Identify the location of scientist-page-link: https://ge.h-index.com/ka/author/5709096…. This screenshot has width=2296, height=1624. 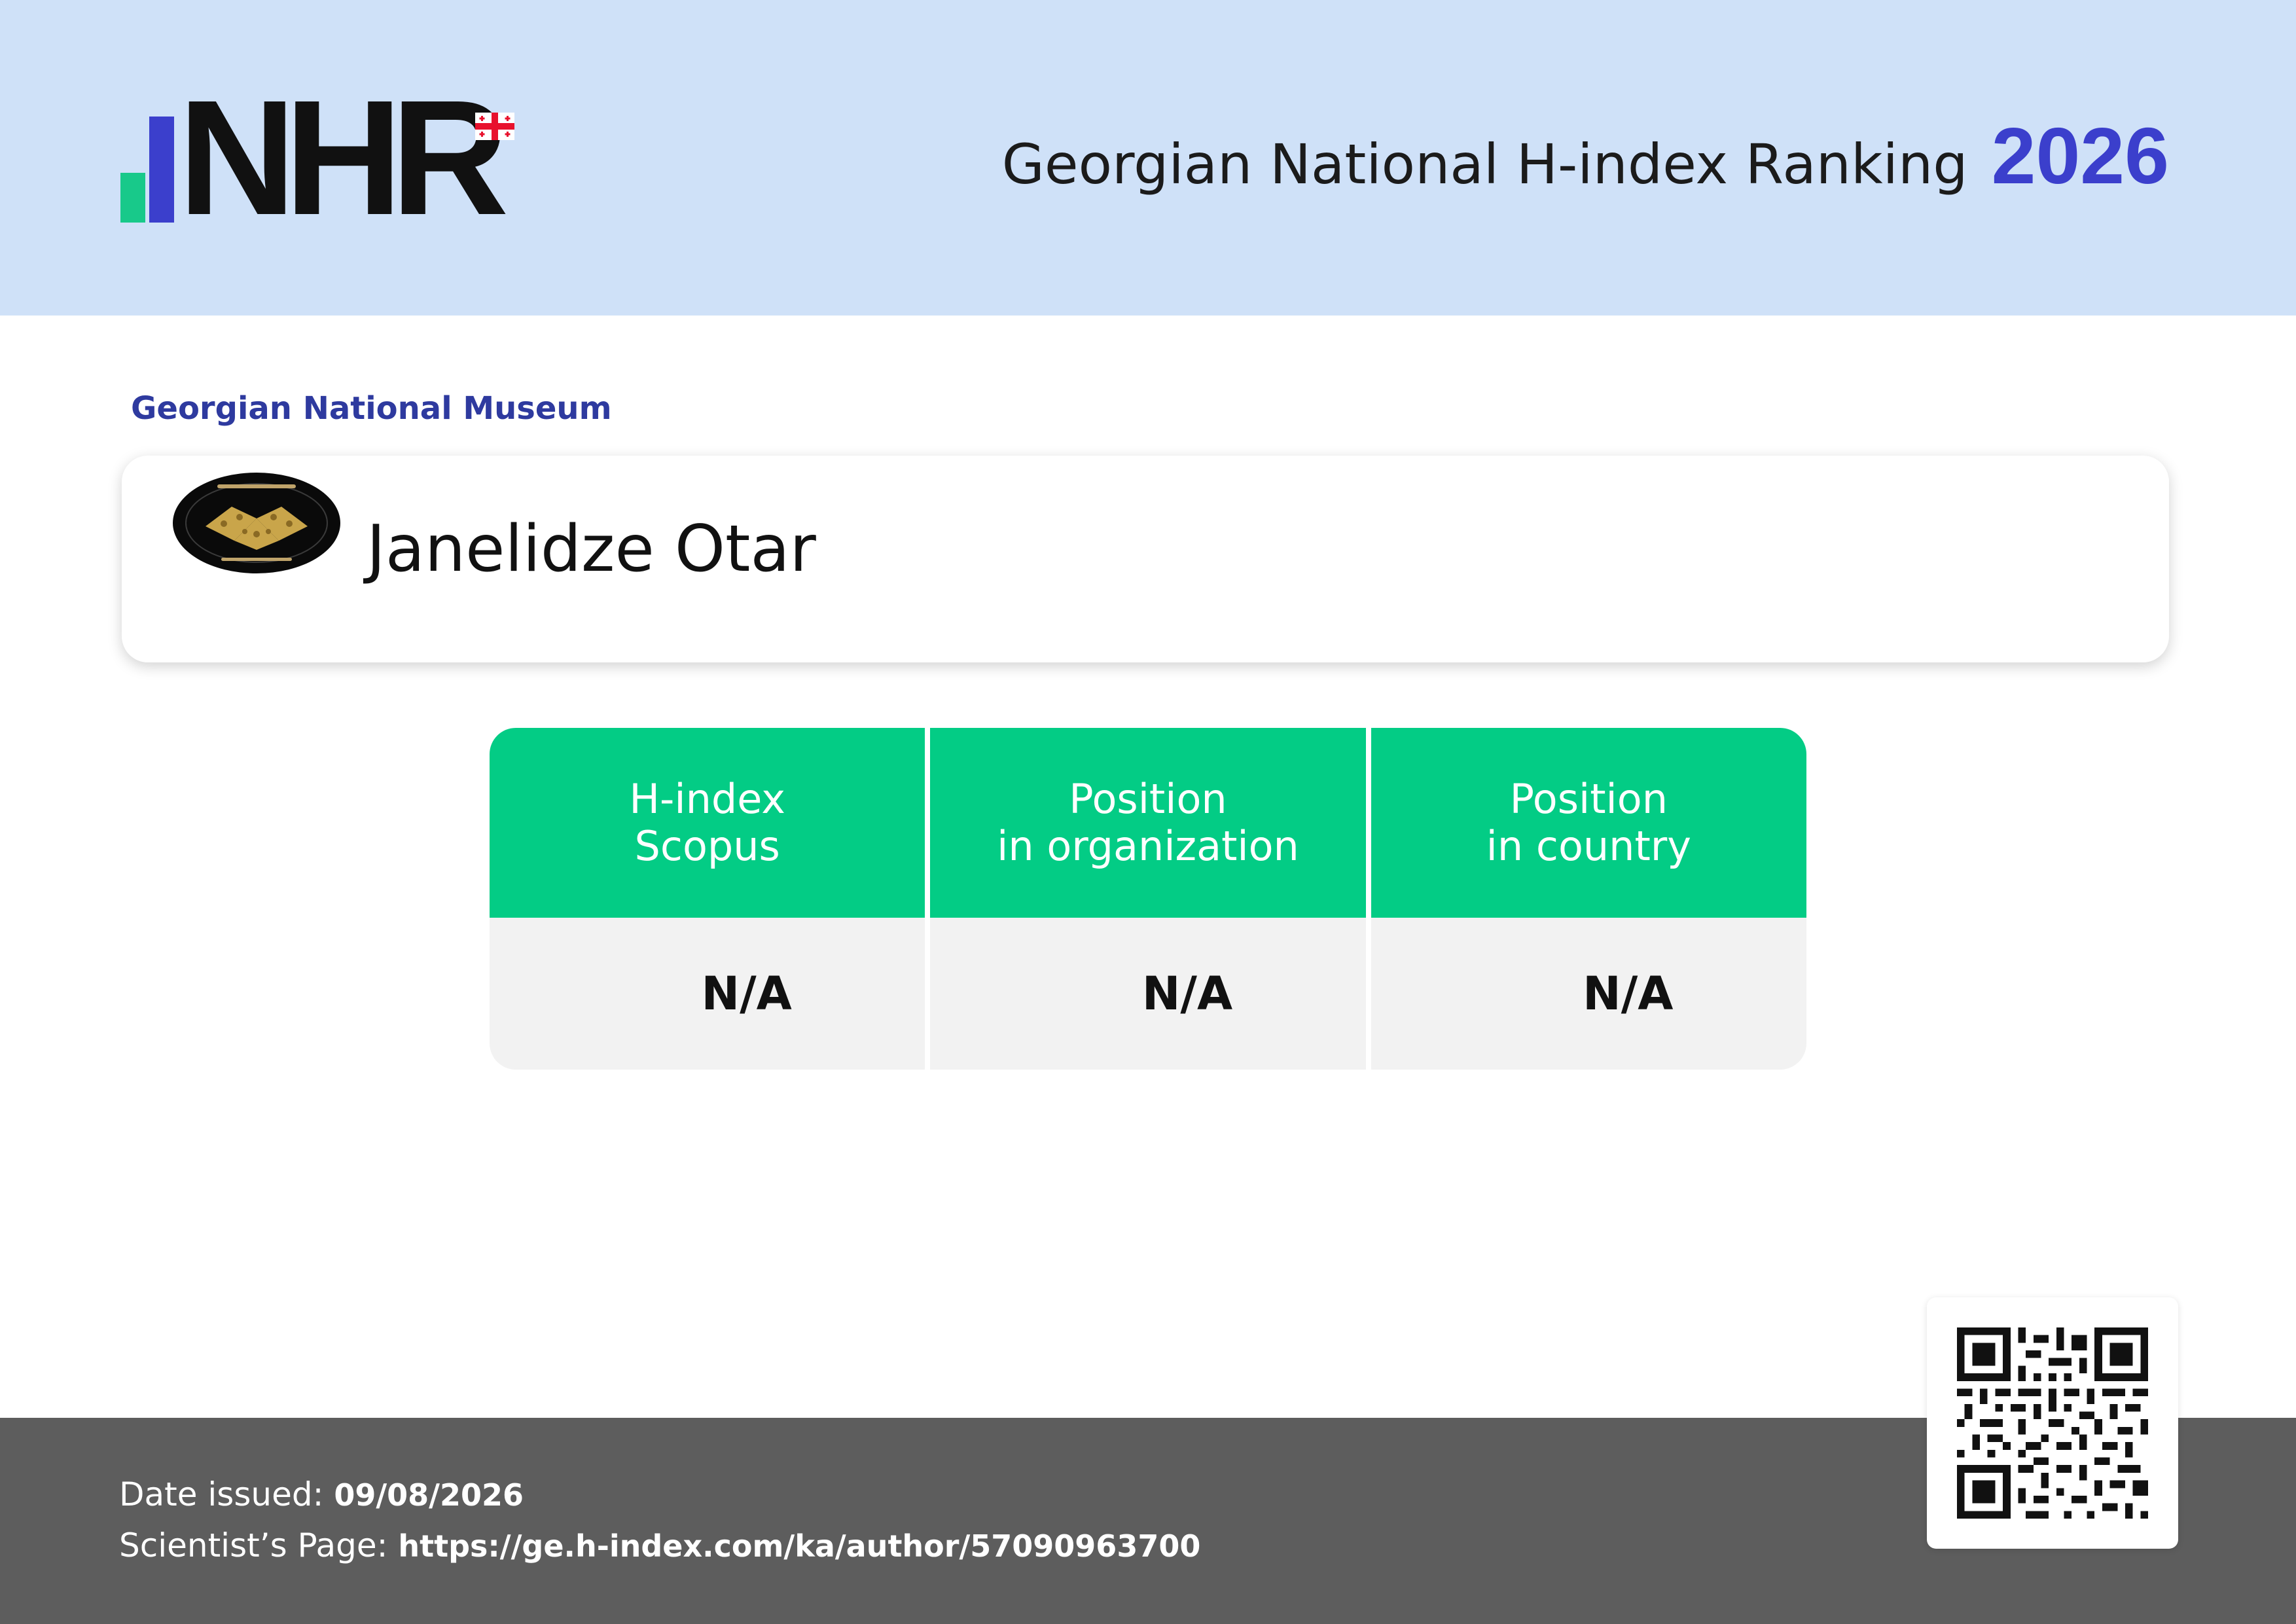
(799, 1546).